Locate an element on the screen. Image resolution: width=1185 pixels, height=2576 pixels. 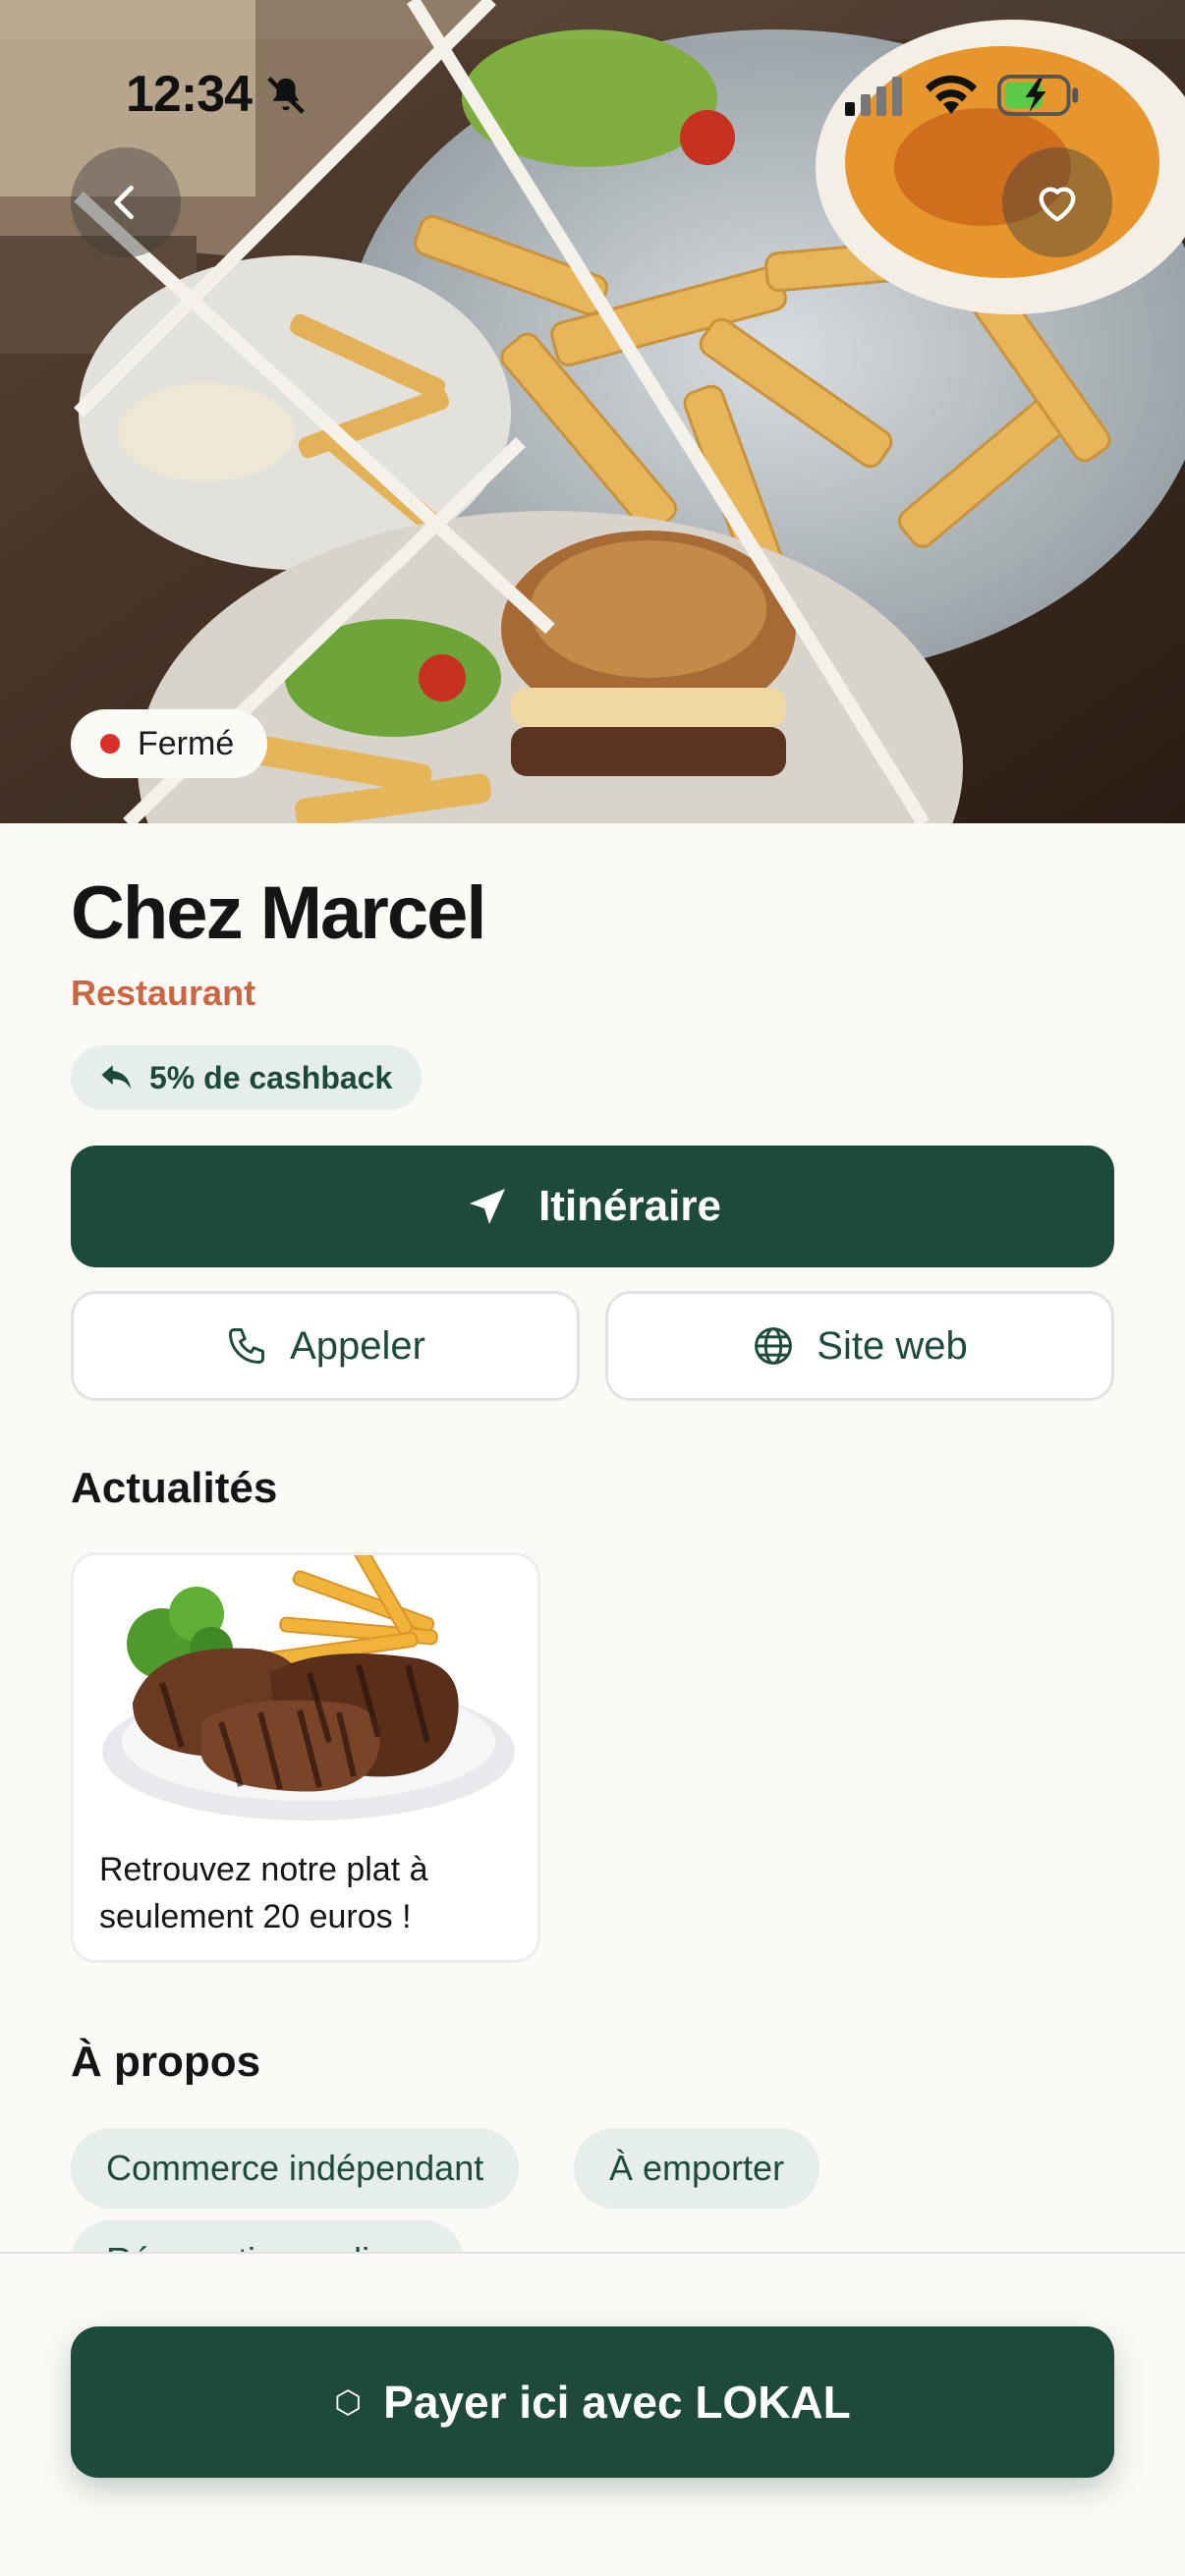
tag-independent-business: Commerce indépendant is located at coordinates (295, 2168).